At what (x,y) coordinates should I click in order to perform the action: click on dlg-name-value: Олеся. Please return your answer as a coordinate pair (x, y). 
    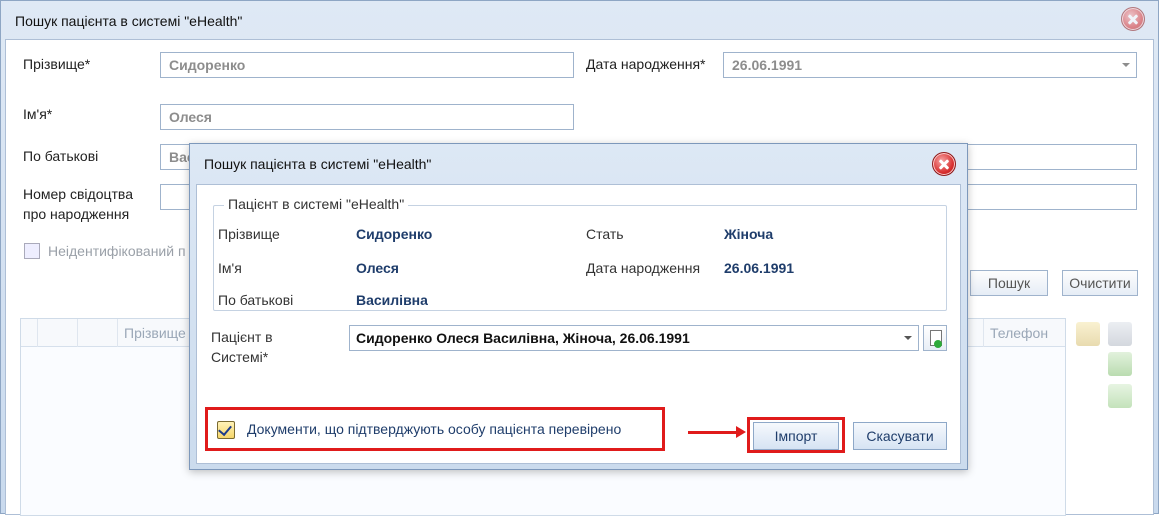
    Looking at the image, I should click on (377, 268).